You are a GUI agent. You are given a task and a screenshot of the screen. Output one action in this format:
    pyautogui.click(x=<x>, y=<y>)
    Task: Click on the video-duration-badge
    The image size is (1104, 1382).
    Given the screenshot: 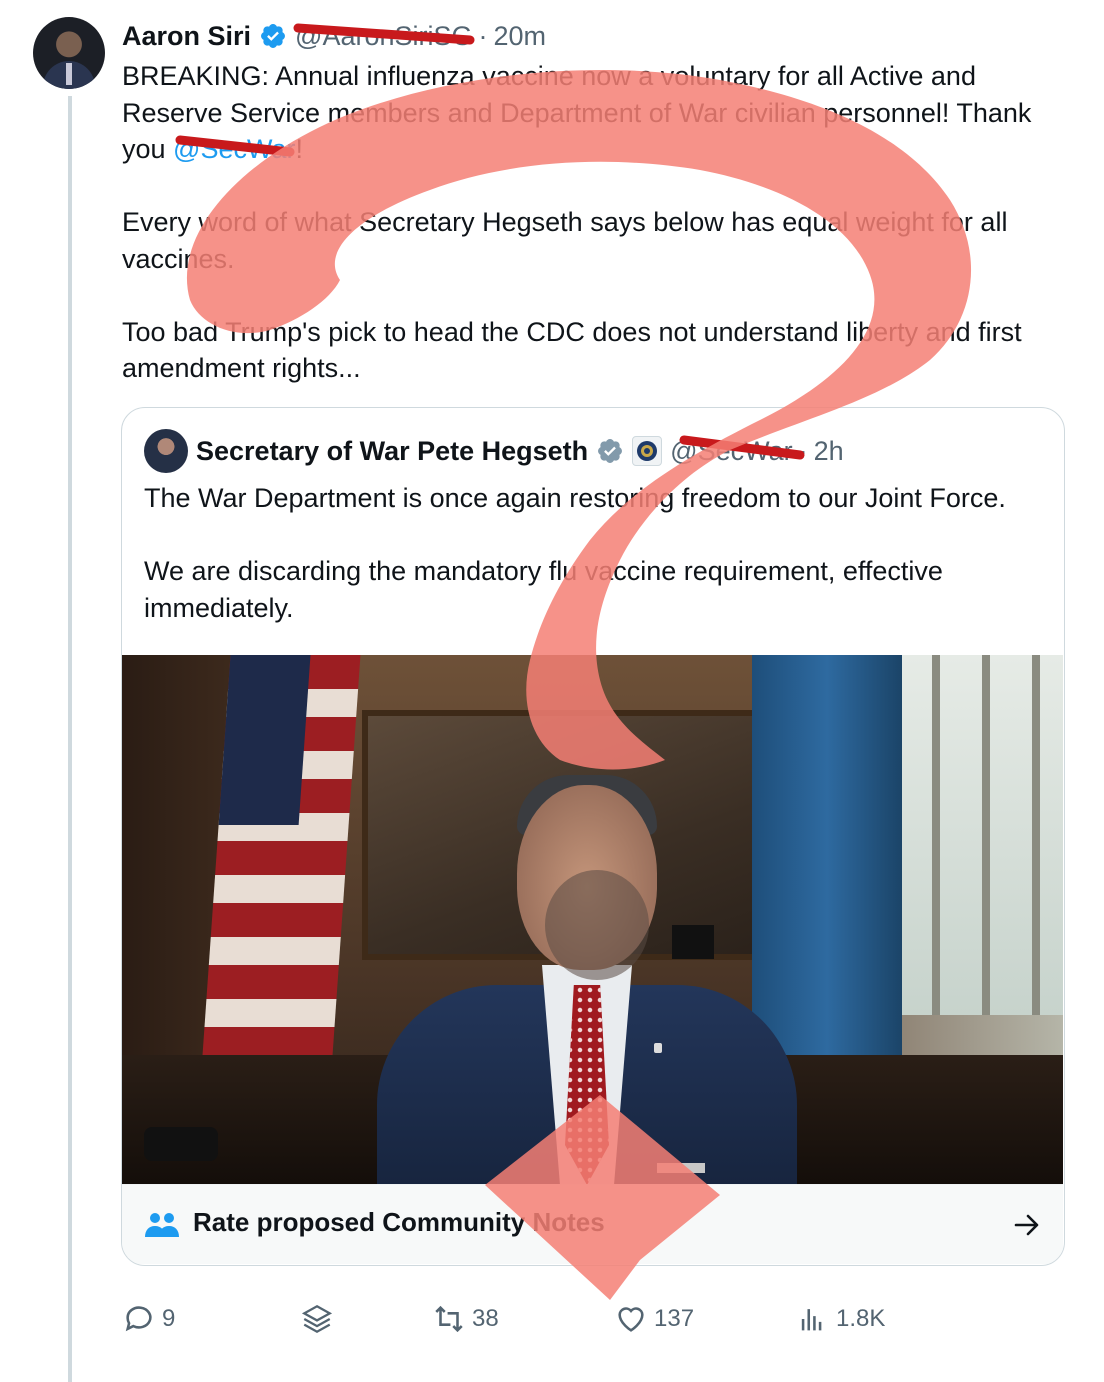 What is the action you would take?
    pyautogui.click(x=181, y=1144)
    